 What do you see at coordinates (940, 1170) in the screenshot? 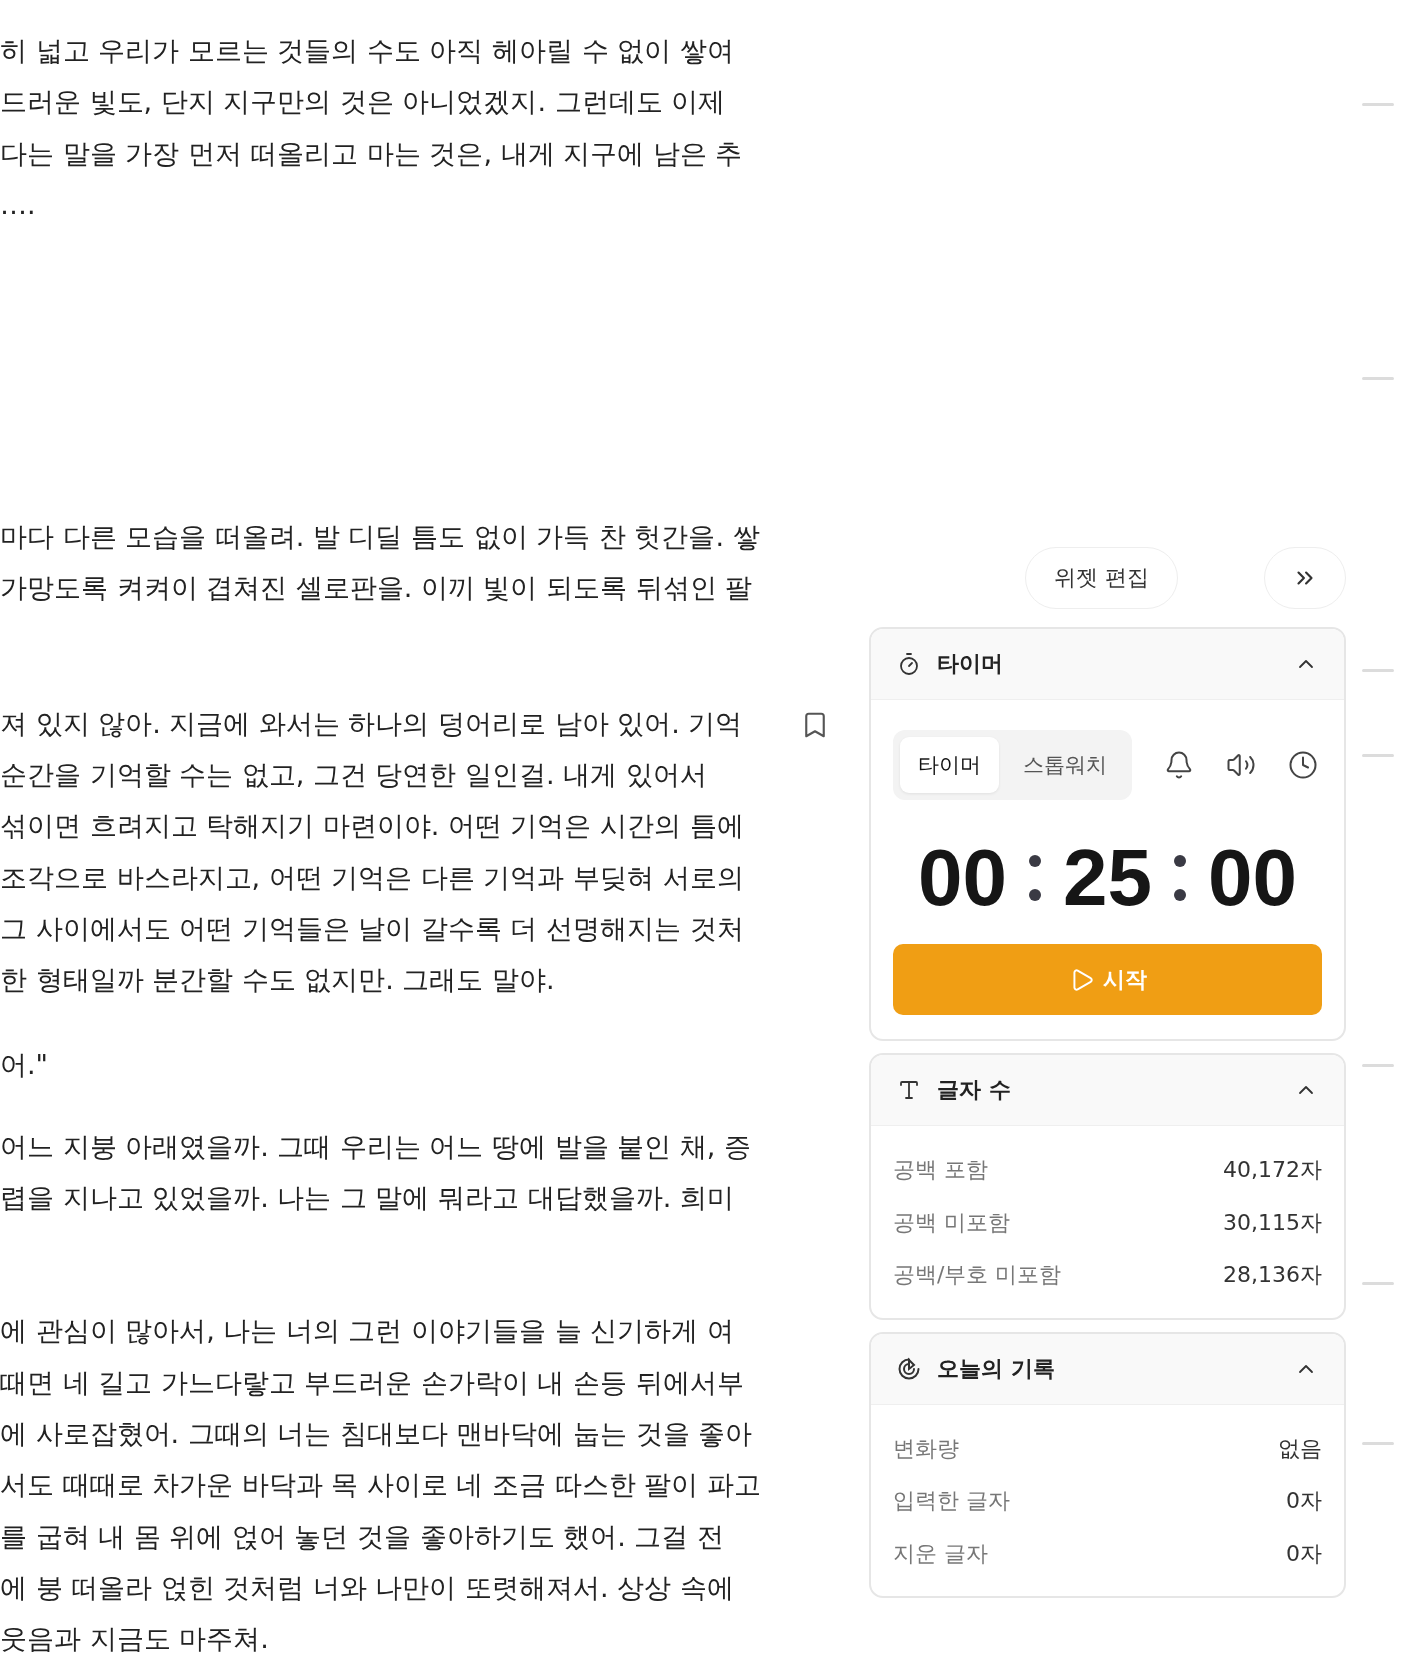
I see `stat-label: 공백 포함` at bounding box center [940, 1170].